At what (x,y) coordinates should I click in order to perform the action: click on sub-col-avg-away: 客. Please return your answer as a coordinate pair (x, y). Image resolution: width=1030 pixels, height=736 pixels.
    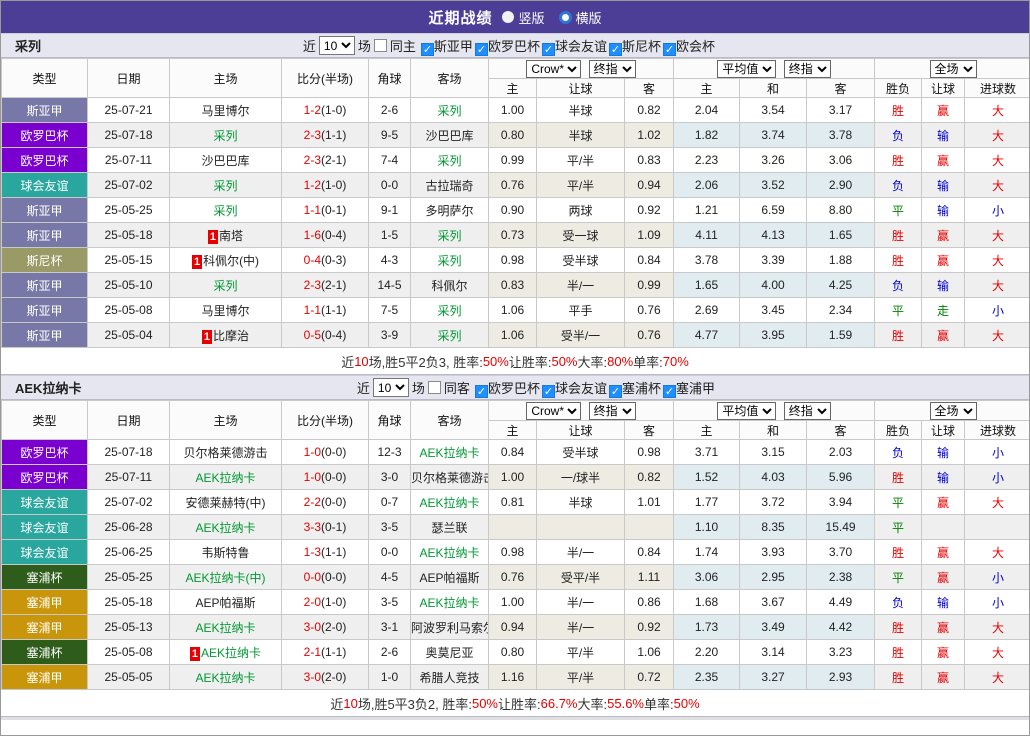
    Looking at the image, I should click on (841, 430).